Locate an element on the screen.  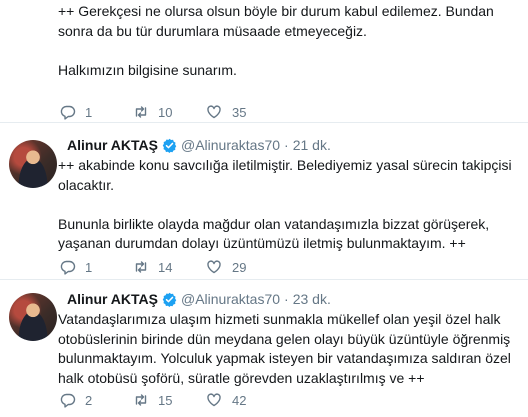
like-count: 35 is located at coordinates (239, 112).